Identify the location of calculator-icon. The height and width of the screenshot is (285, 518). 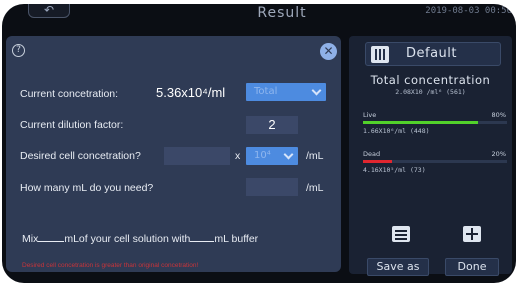
(472, 234).